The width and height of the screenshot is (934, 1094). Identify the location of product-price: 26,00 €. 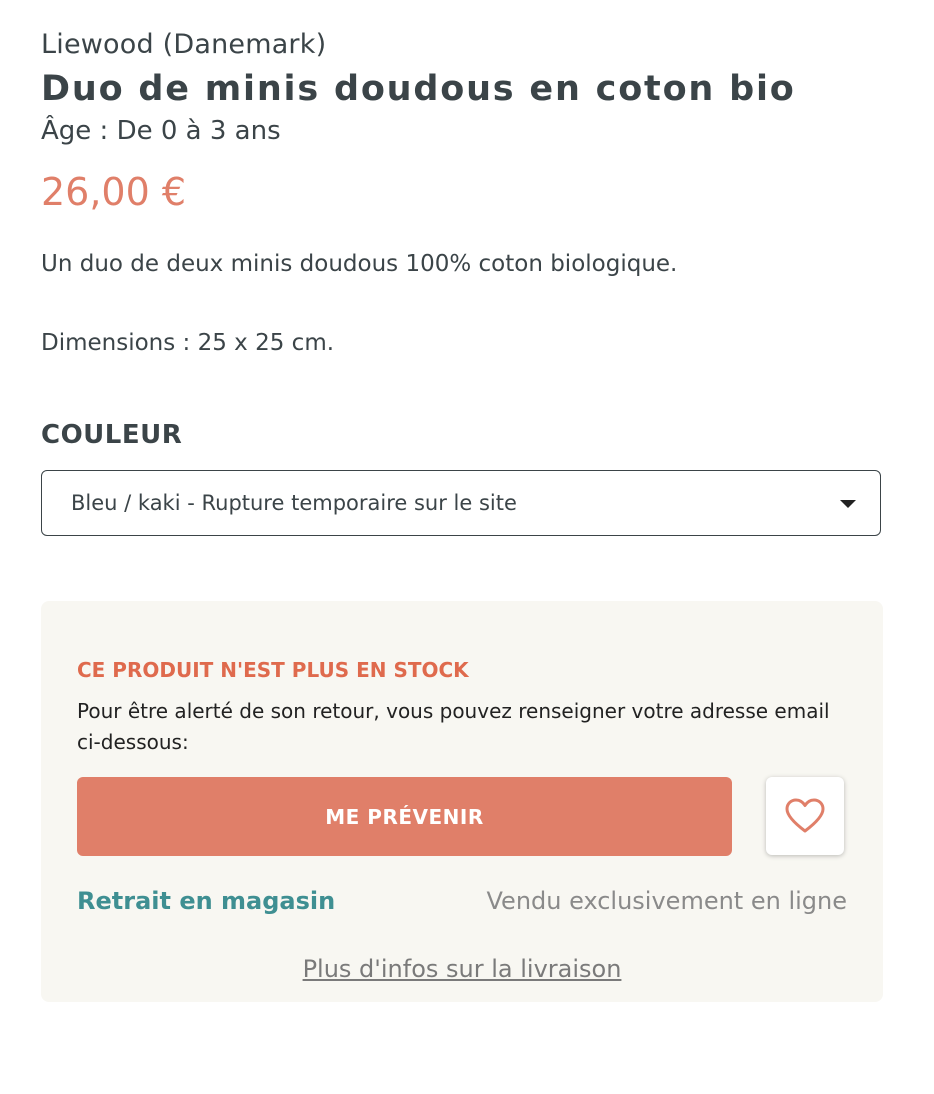
(114, 192).